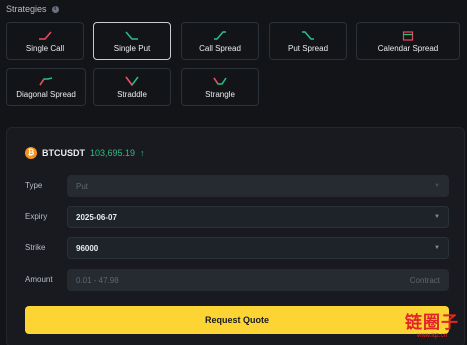  I want to click on watermark-url: www.lqz.cn, so click(431, 336).